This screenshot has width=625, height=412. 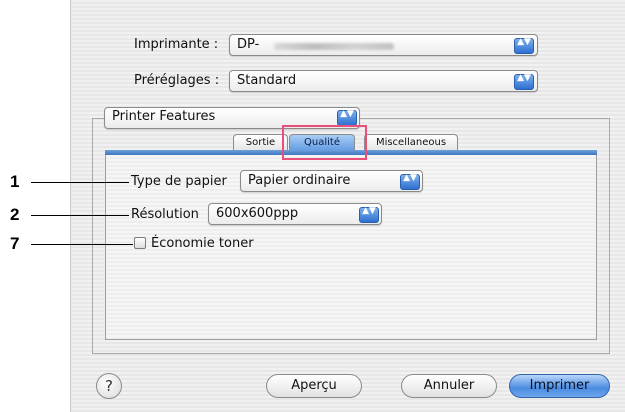 I want to click on resolution-label: Résolution, so click(x=165, y=214).